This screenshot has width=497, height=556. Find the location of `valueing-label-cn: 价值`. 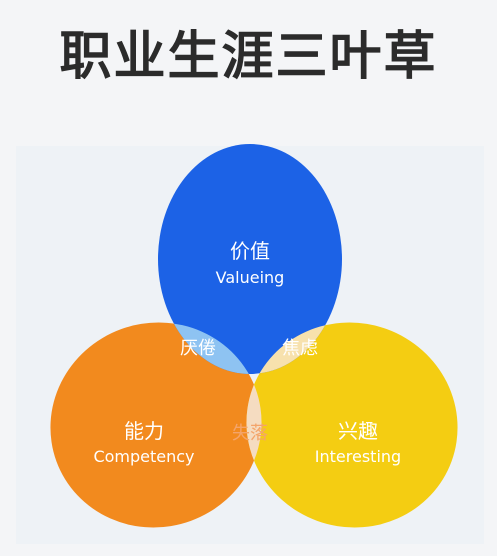

valueing-label-cn: 价值 is located at coordinates (250, 251).